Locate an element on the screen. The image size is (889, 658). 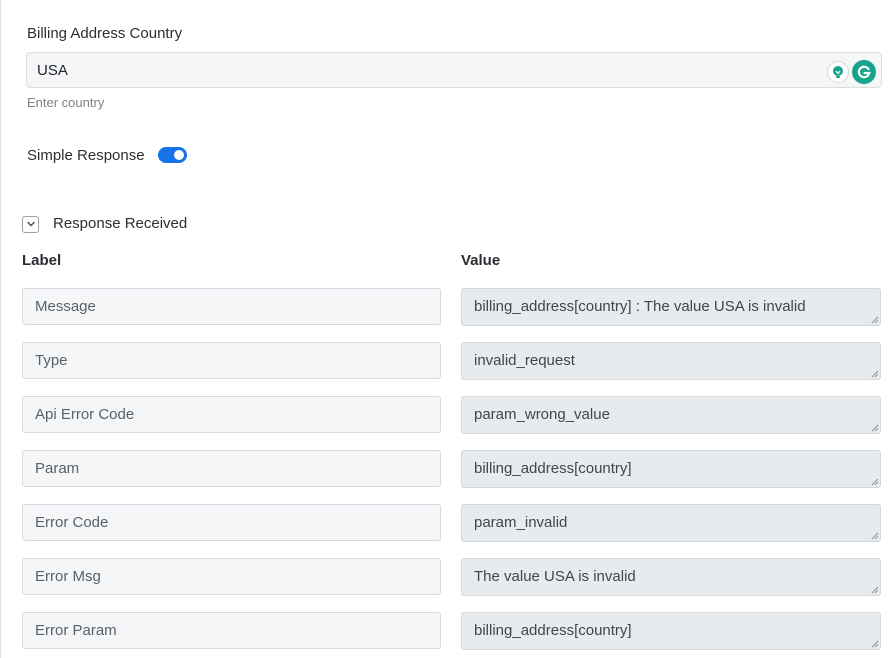
chevron-down-icon is located at coordinates (31, 225).